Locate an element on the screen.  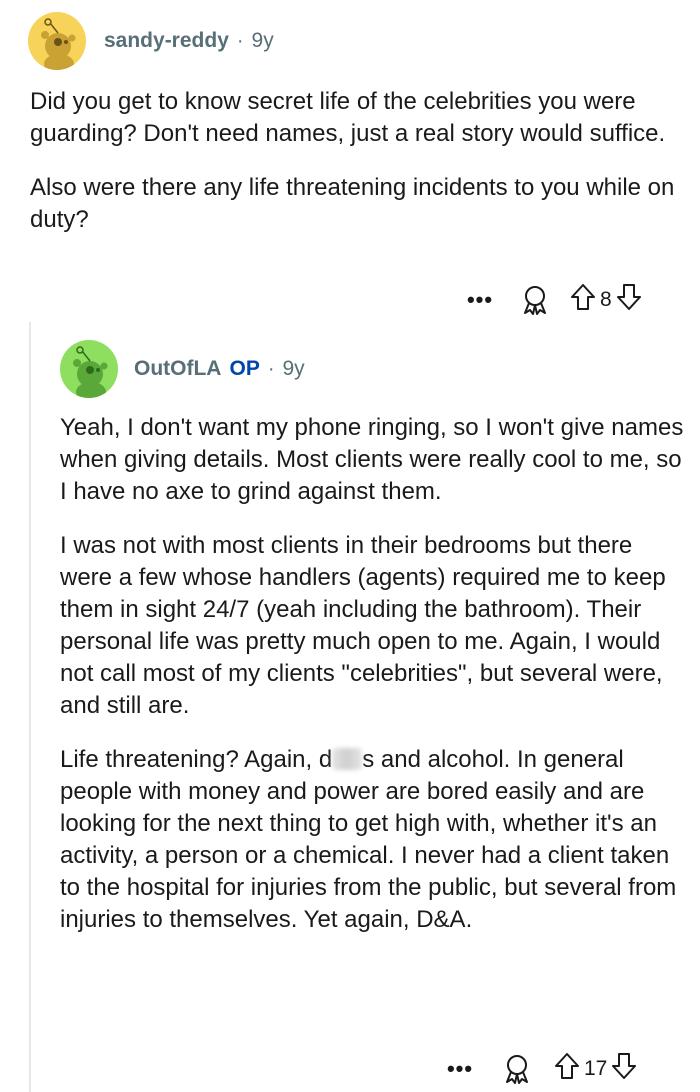
vote-count: 17 is located at coordinates (596, 1068).